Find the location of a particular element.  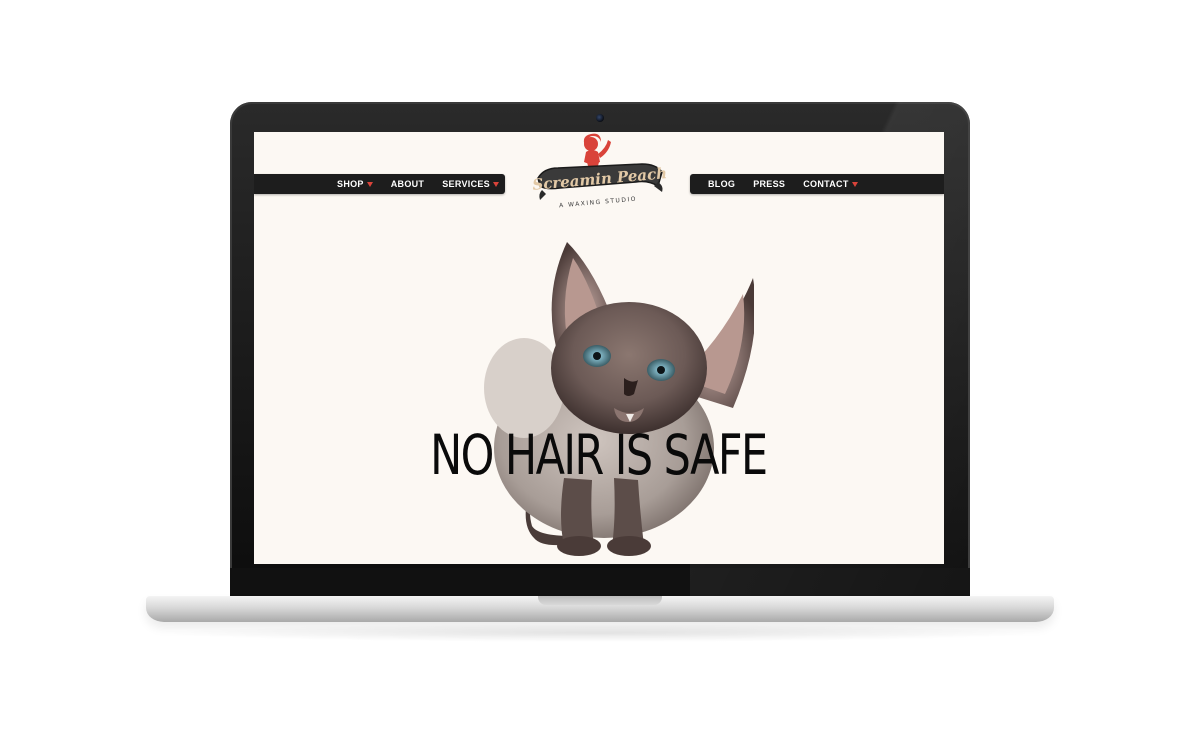

nav-item-label: ABOUT is located at coordinates (407, 184).